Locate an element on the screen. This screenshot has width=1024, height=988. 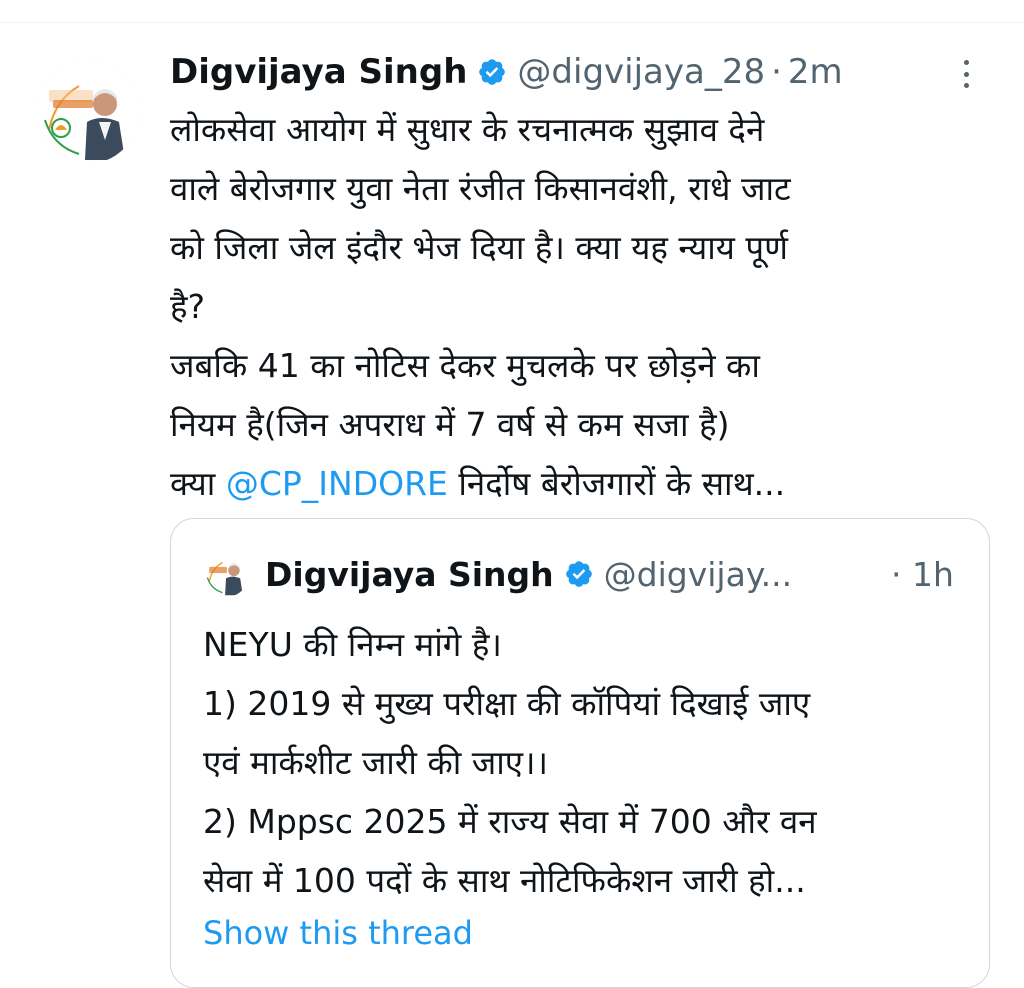
author-avatar is located at coordinates (87, 112).